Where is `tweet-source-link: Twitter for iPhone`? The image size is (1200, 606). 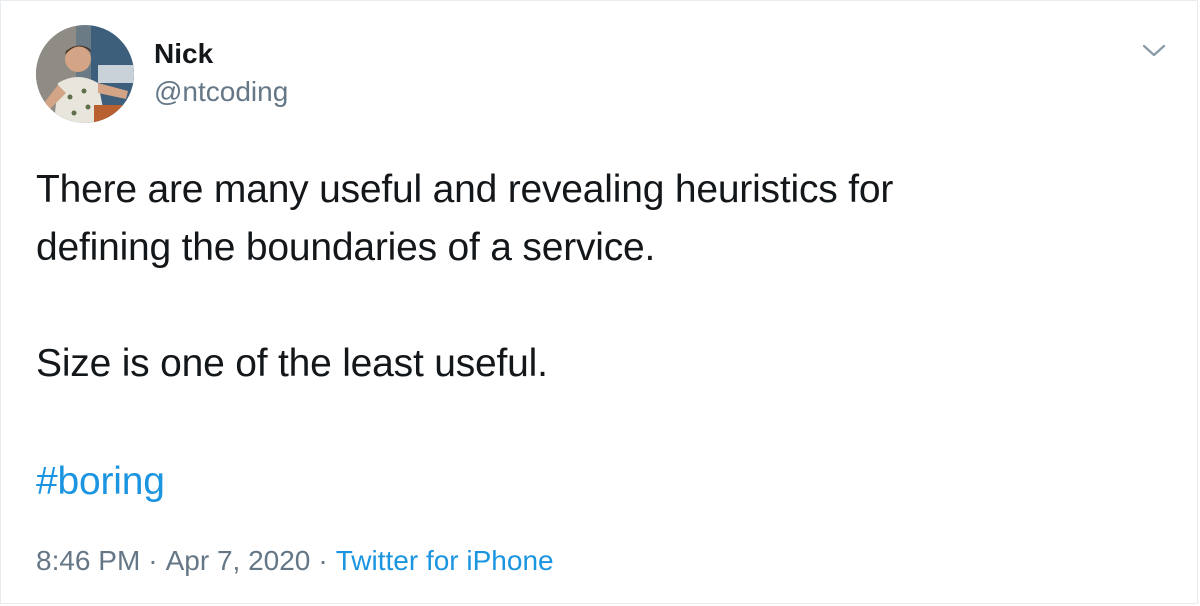
tweet-source-link: Twitter for iPhone is located at coordinates (445, 560).